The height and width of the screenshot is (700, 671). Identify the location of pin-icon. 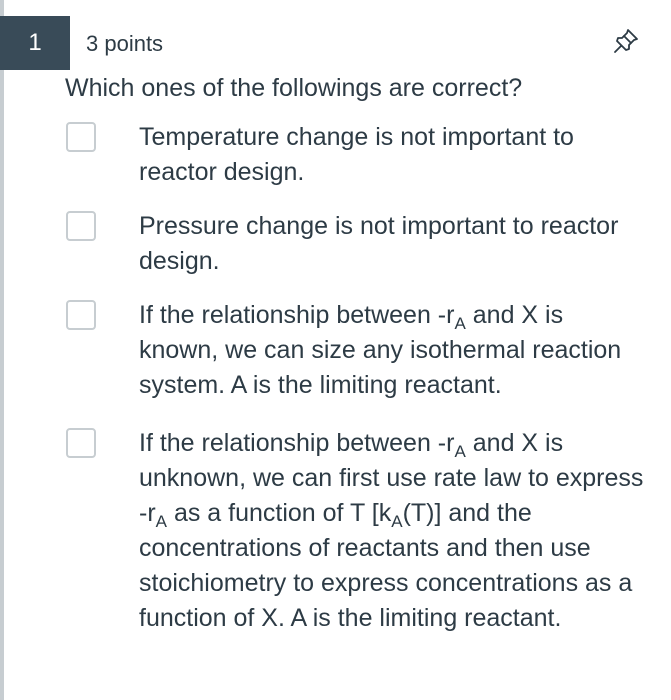
(626, 41).